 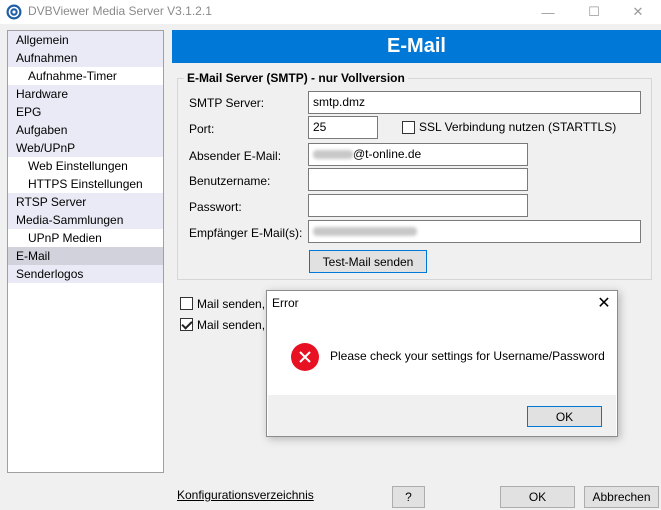 I want to click on nav-item-https-einstellungen: HTTPS Einstellungen, so click(x=85, y=184).